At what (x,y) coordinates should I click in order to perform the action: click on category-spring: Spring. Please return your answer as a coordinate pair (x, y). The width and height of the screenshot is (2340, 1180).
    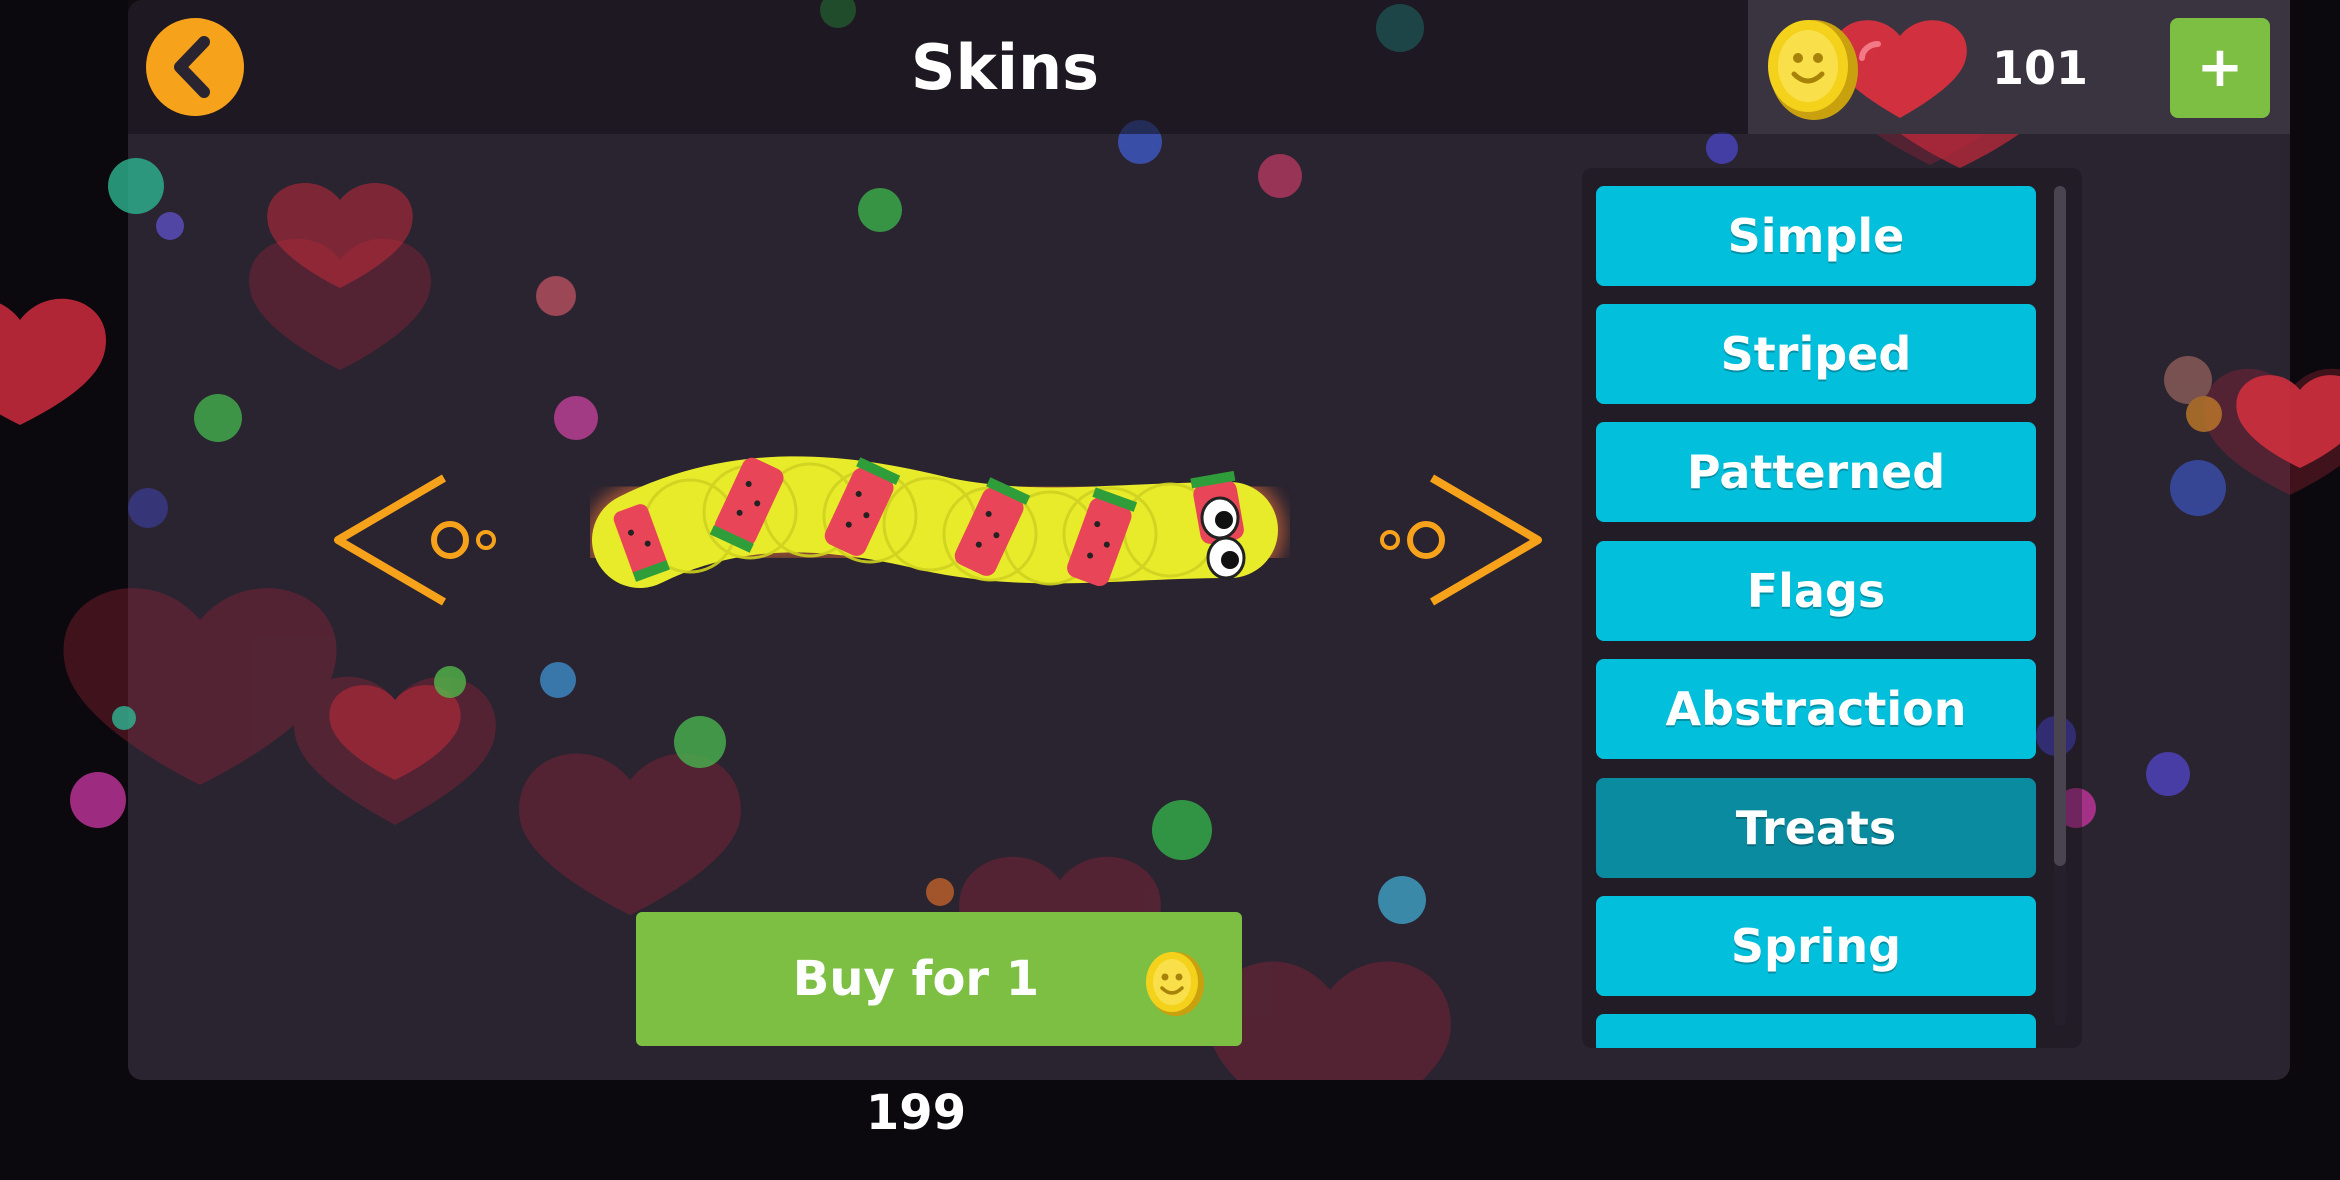
    Looking at the image, I should click on (1816, 946).